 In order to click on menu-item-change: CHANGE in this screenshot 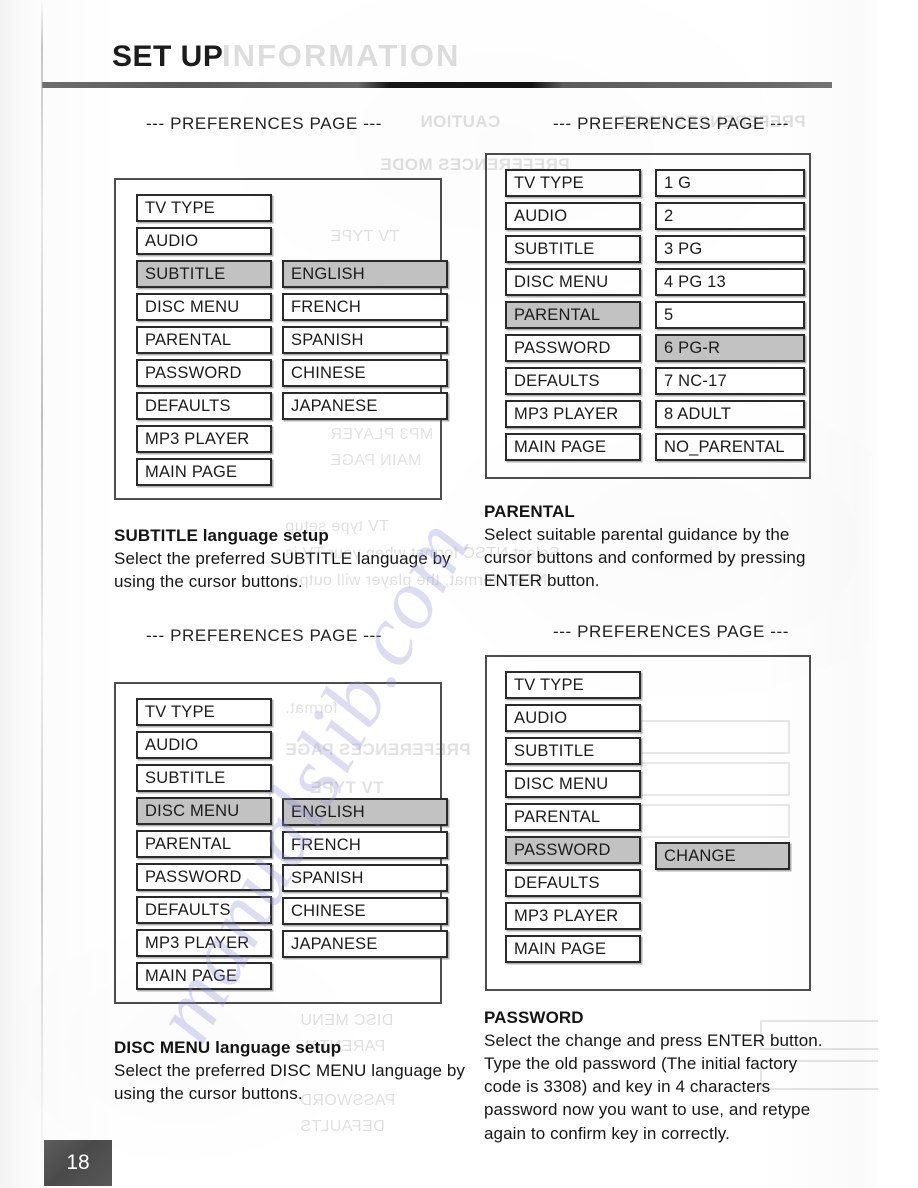, I will do `click(722, 856)`.